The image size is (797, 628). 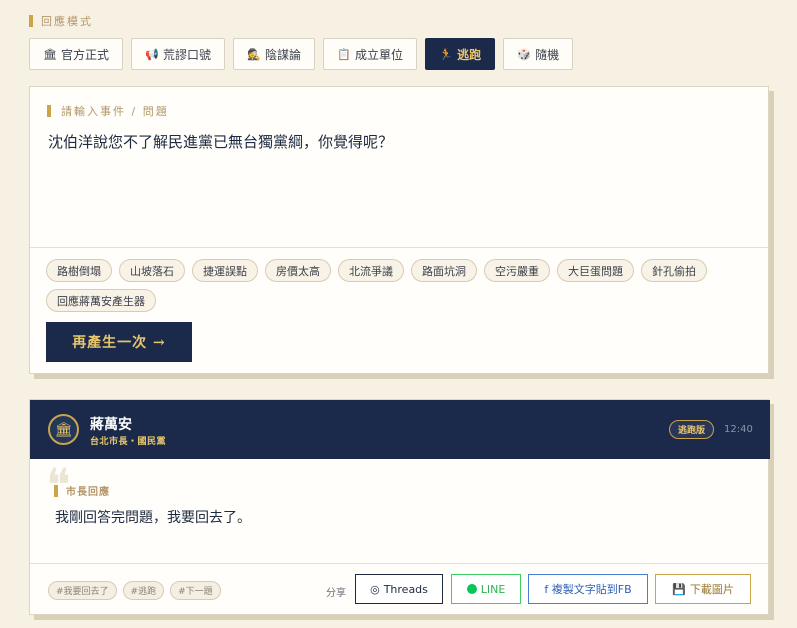 I want to click on threads-icon: ◎, so click(x=375, y=589).